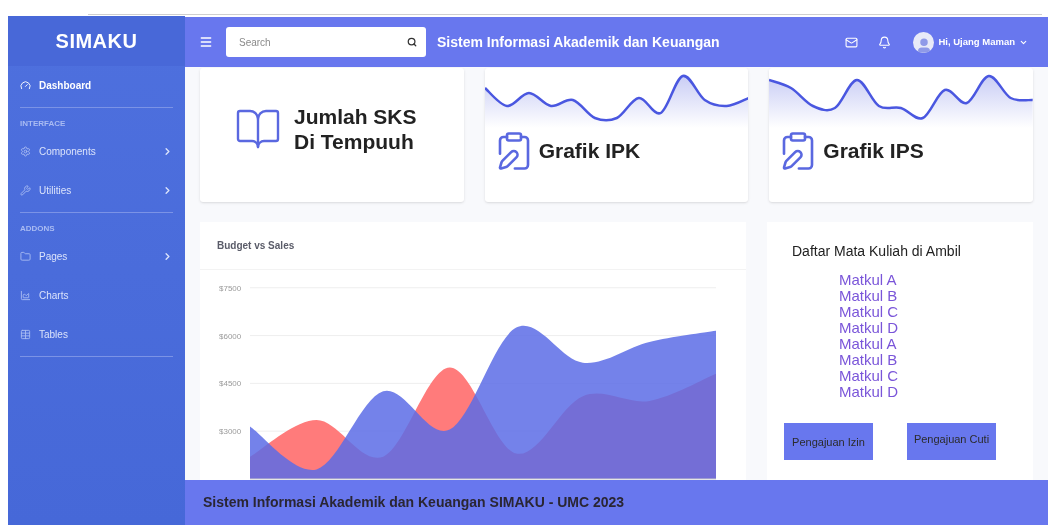 This screenshot has height=525, width=1048. Describe the element at coordinates (256, 246) in the screenshot. I see `chart-title: Budget vs Sales` at that location.